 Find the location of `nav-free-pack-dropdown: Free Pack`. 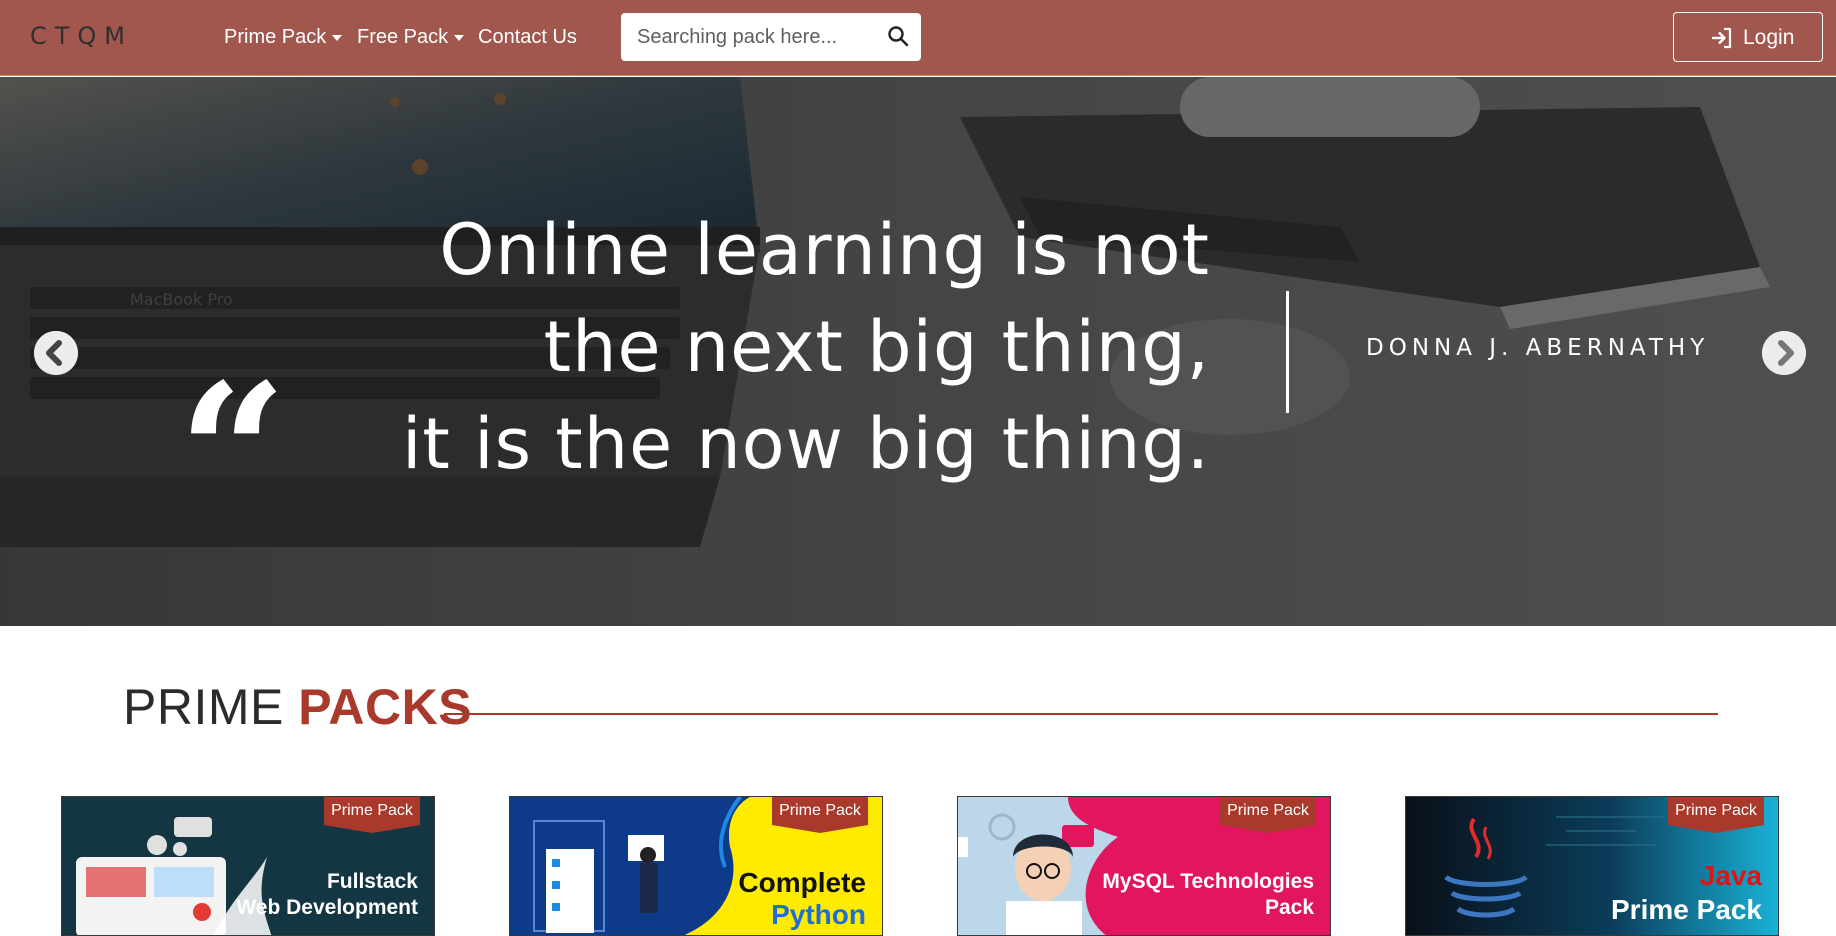

nav-free-pack-dropdown: Free Pack is located at coordinates (411, 37).